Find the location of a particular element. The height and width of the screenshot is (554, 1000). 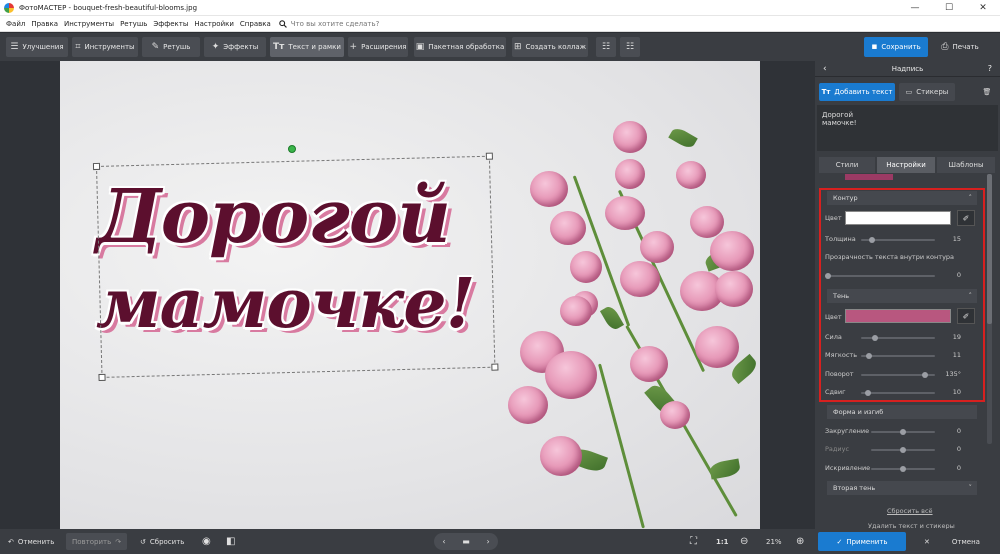

undo-icon: ↶ is located at coordinates (11, 541).